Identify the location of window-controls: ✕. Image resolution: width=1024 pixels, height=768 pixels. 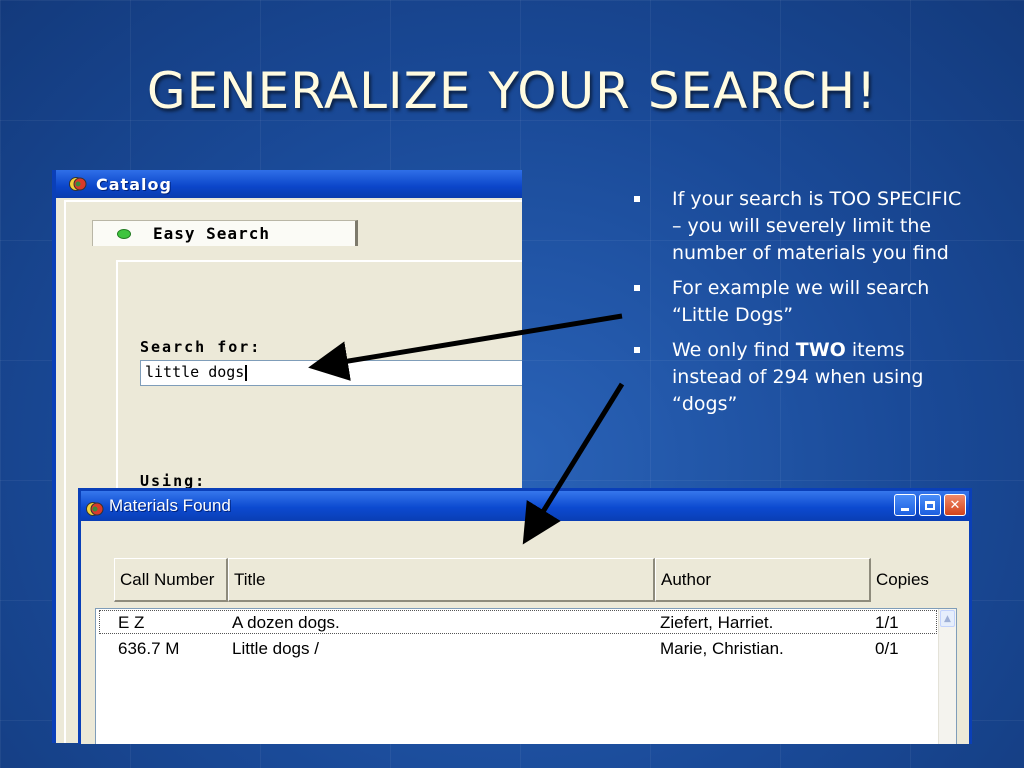
(930, 505).